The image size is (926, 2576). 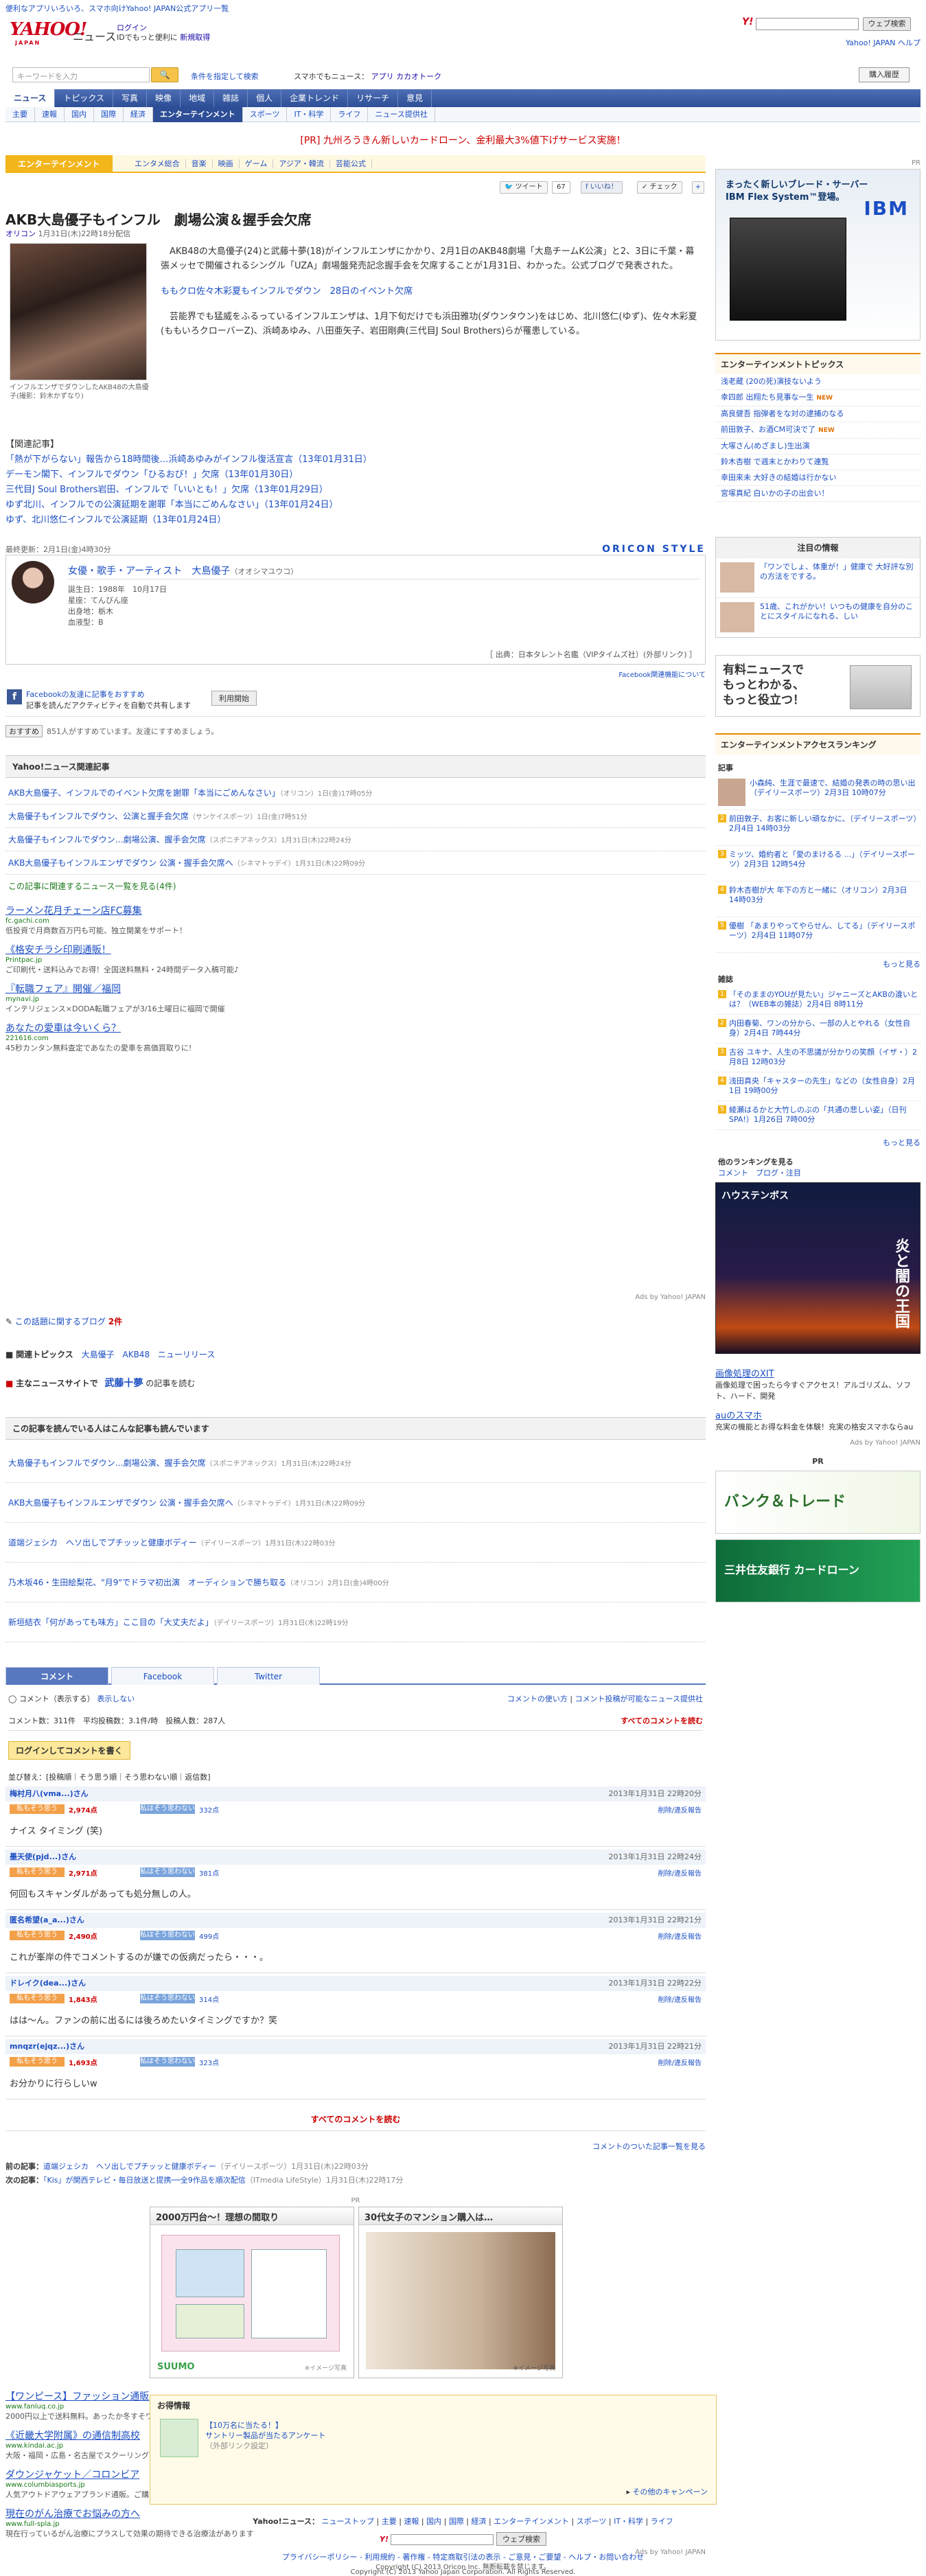 I want to click on nav-tab-magazine: 雑誌, so click(x=231, y=98).